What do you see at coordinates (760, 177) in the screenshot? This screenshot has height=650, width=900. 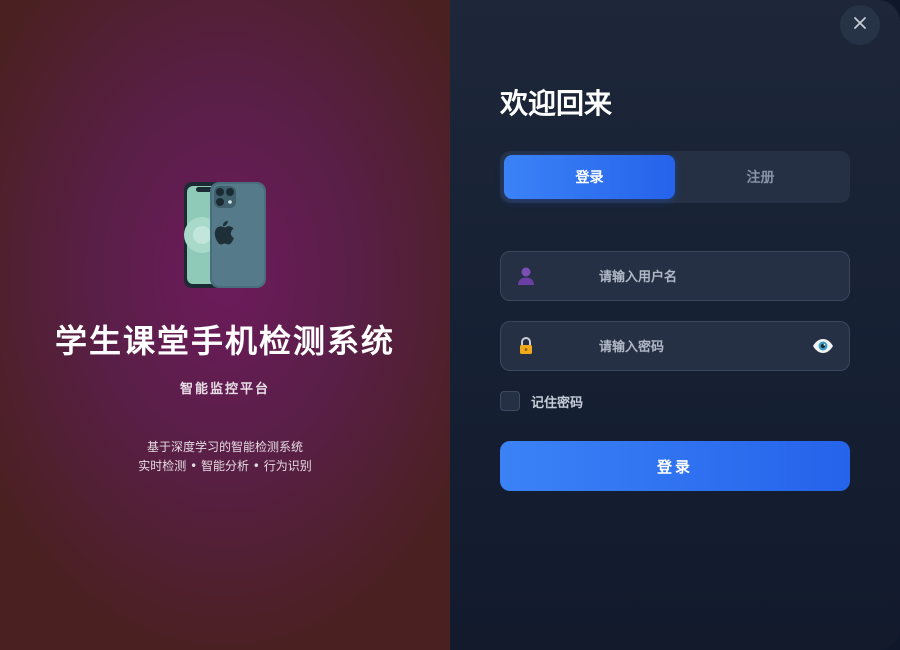 I see `tab-register: 注册` at bounding box center [760, 177].